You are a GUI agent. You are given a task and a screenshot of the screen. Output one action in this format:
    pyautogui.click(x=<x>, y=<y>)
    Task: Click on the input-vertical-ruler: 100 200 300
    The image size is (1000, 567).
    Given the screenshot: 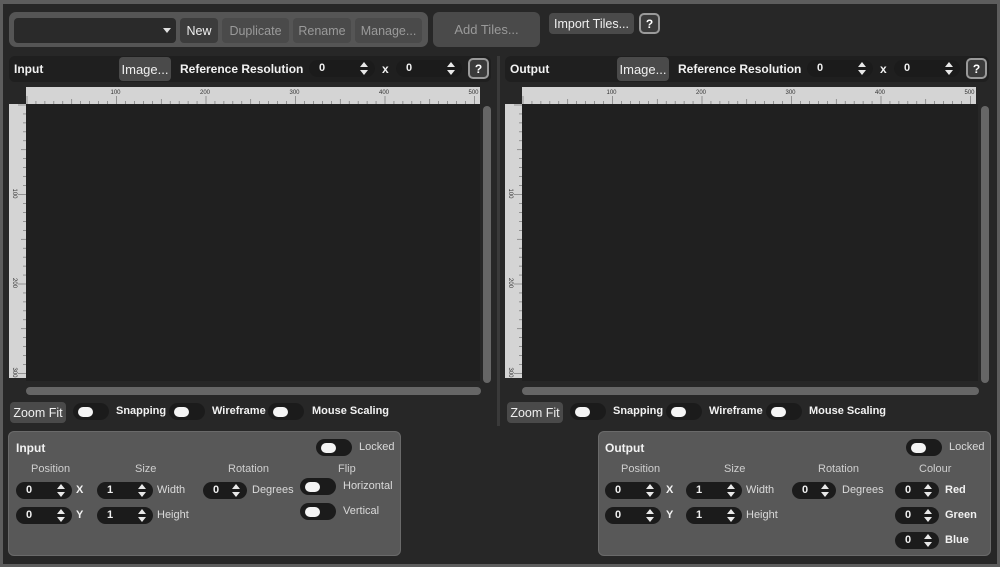 What is the action you would take?
    pyautogui.click(x=17, y=241)
    